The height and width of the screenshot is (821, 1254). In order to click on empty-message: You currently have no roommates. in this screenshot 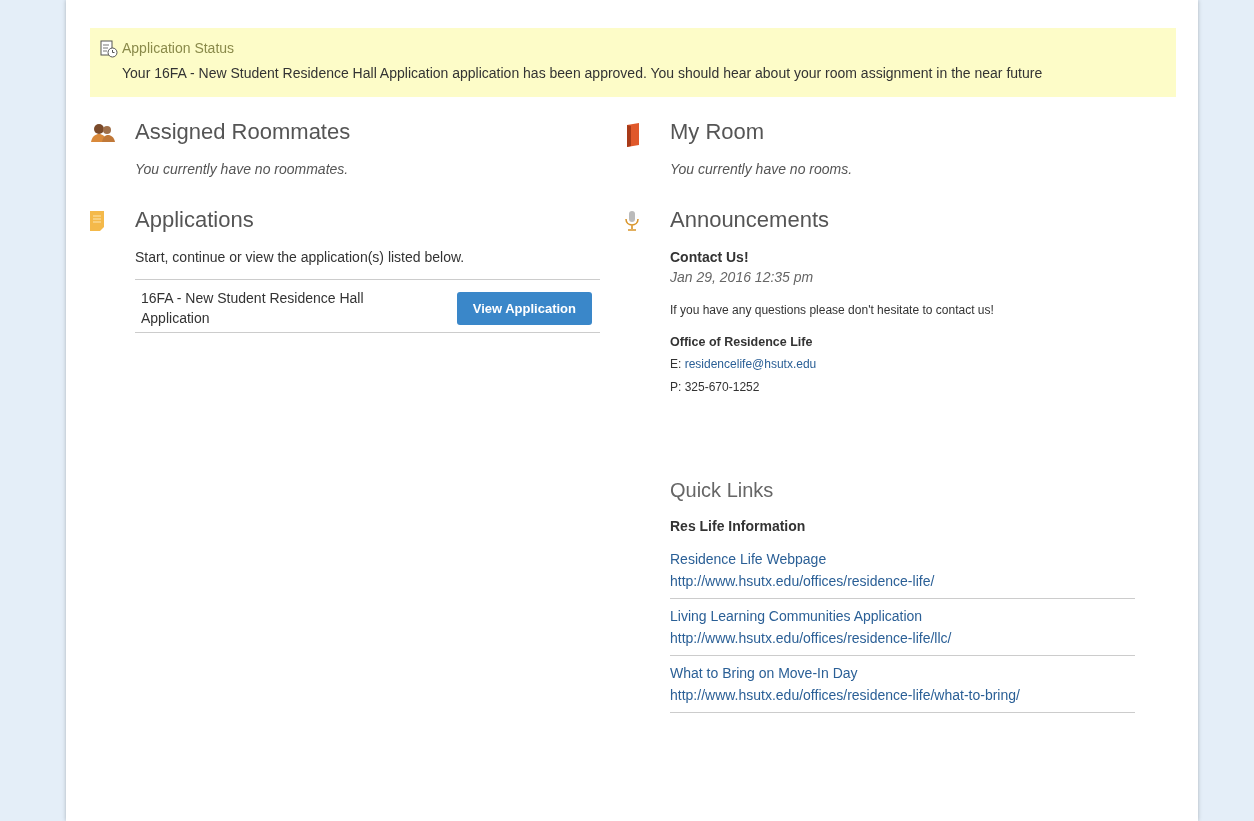, I will do `click(242, 169)`.